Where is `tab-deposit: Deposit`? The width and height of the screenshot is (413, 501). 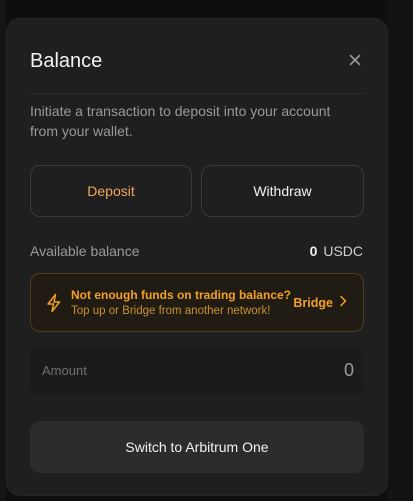
tab-deposit: Deposit is located at coordinates (111, 191).